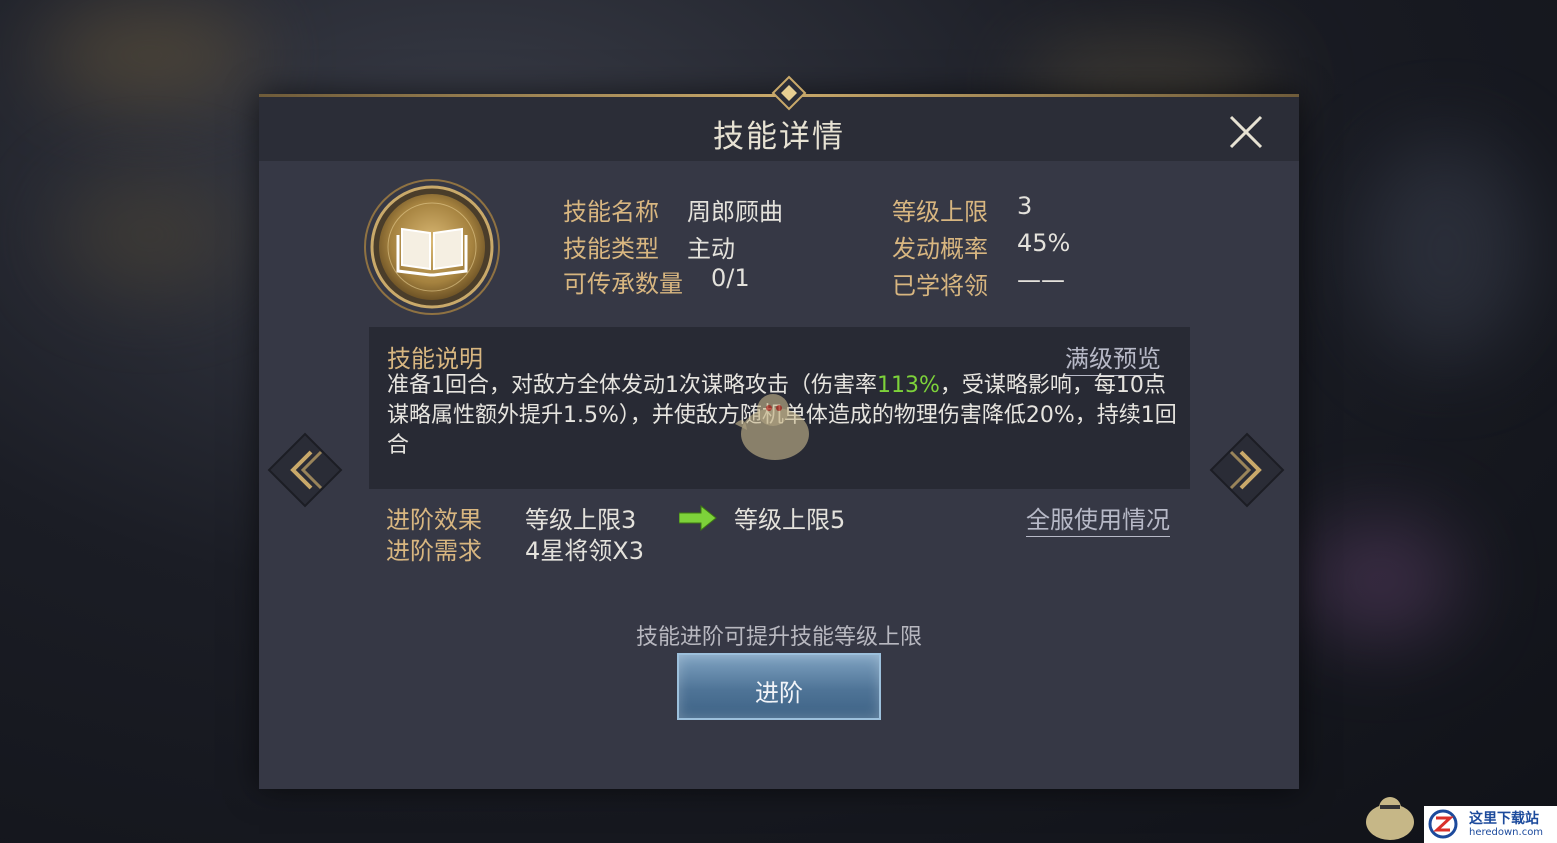 The width and height of the screenshot is (1557, 843). Describe the element at coordinates (730, 278) in the screenshot. I see `inherit-count-value: 0/1` at that location.